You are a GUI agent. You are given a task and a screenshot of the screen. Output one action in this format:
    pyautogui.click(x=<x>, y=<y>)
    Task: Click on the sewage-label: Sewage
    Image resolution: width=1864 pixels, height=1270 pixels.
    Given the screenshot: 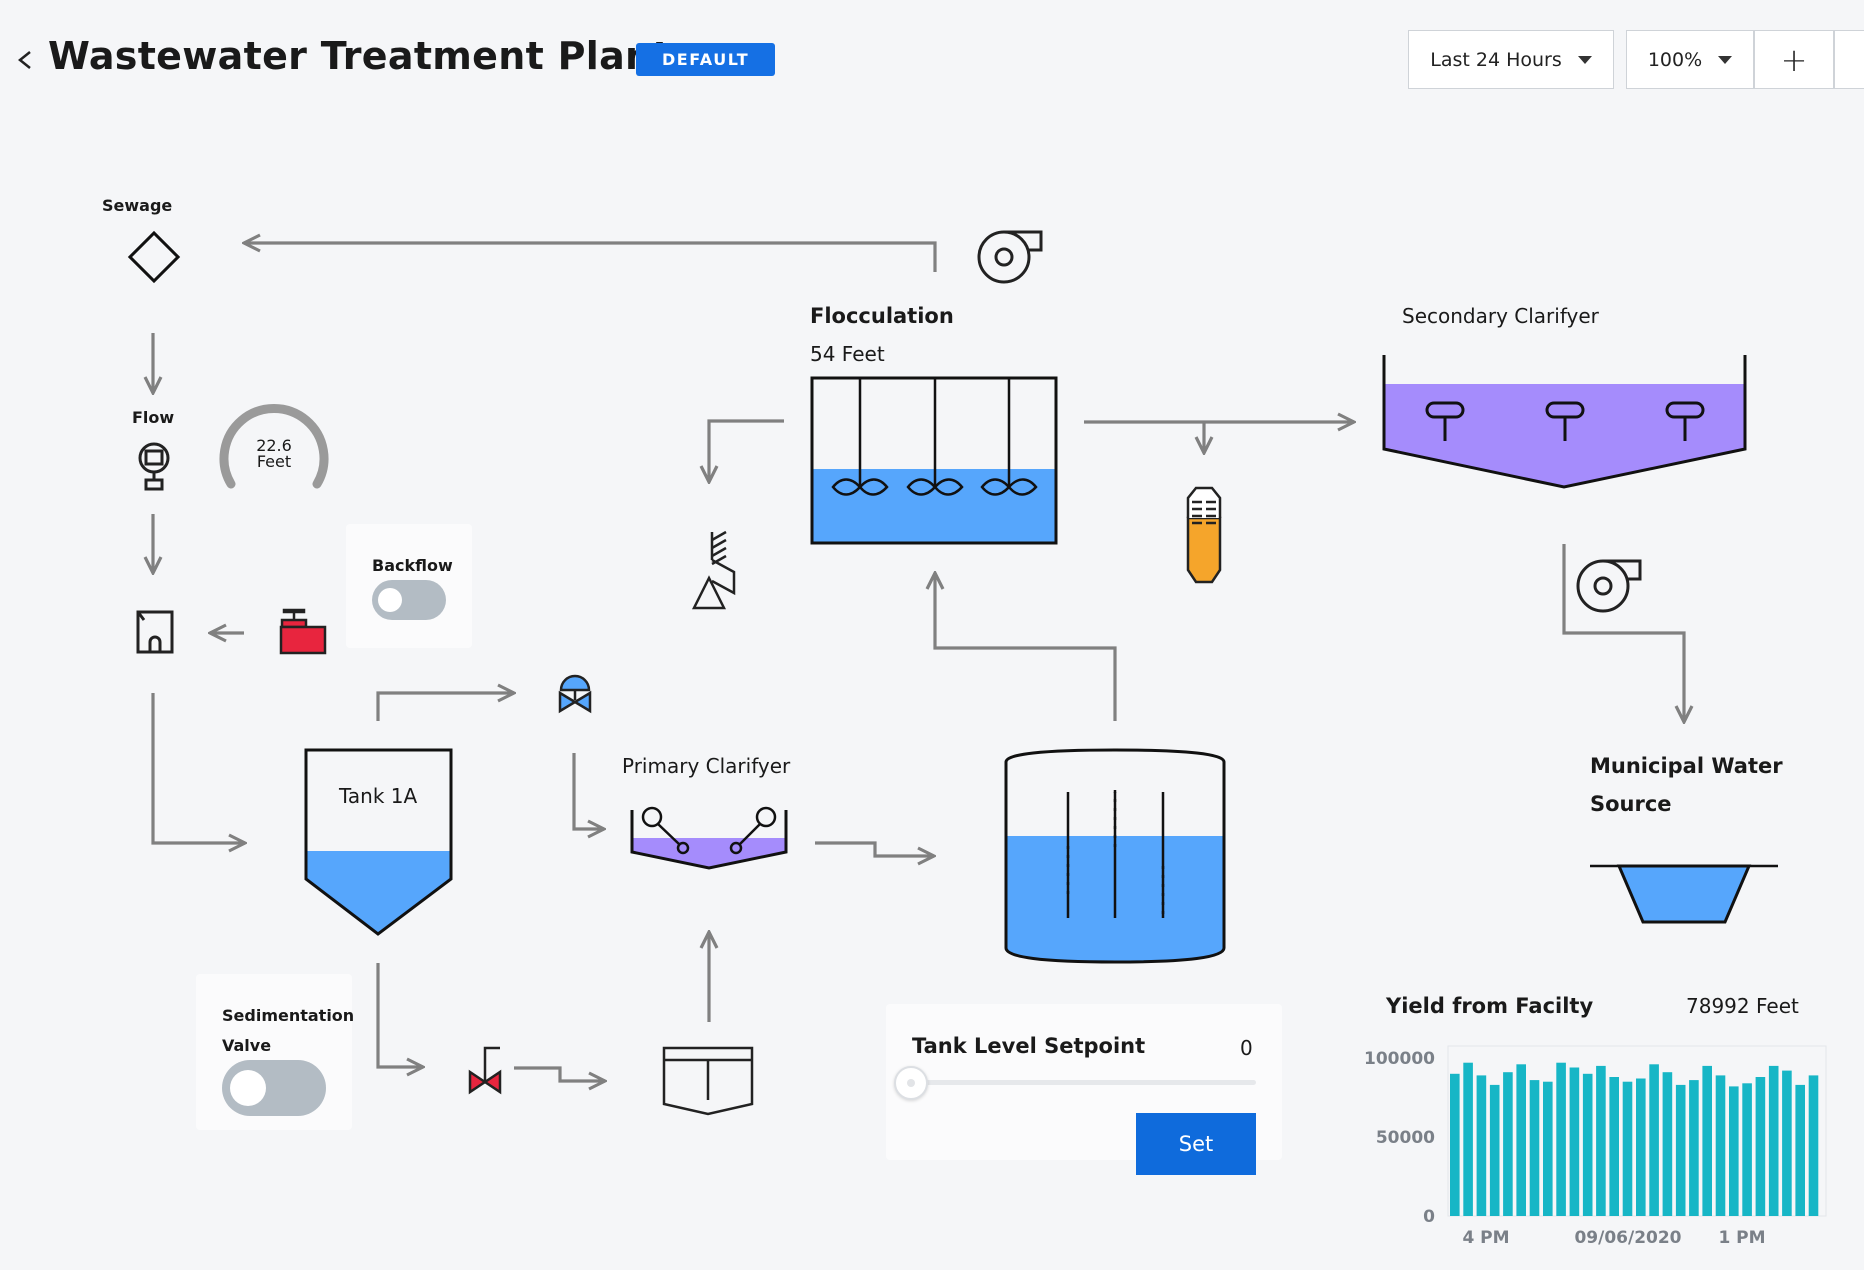 What is the action you would take?
    pyautogui.click(x=137, y=205)
    